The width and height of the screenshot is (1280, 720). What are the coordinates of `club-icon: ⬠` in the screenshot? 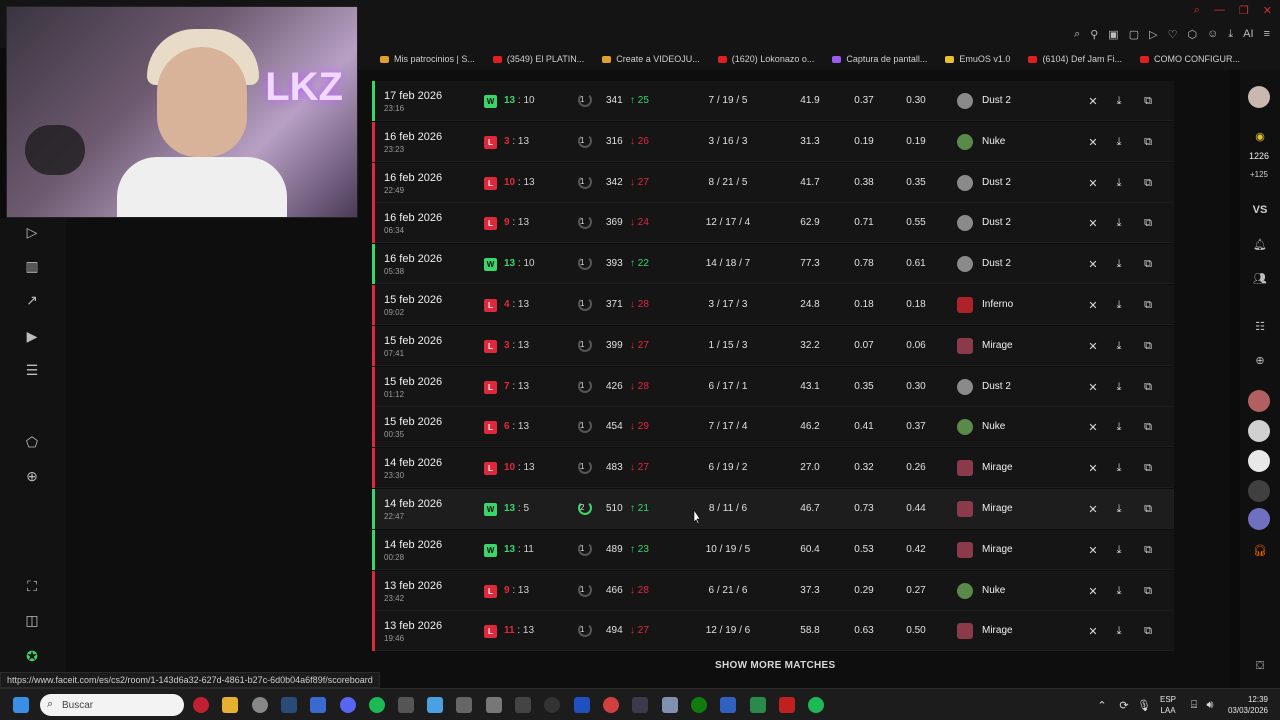 It's located at (32, 442).